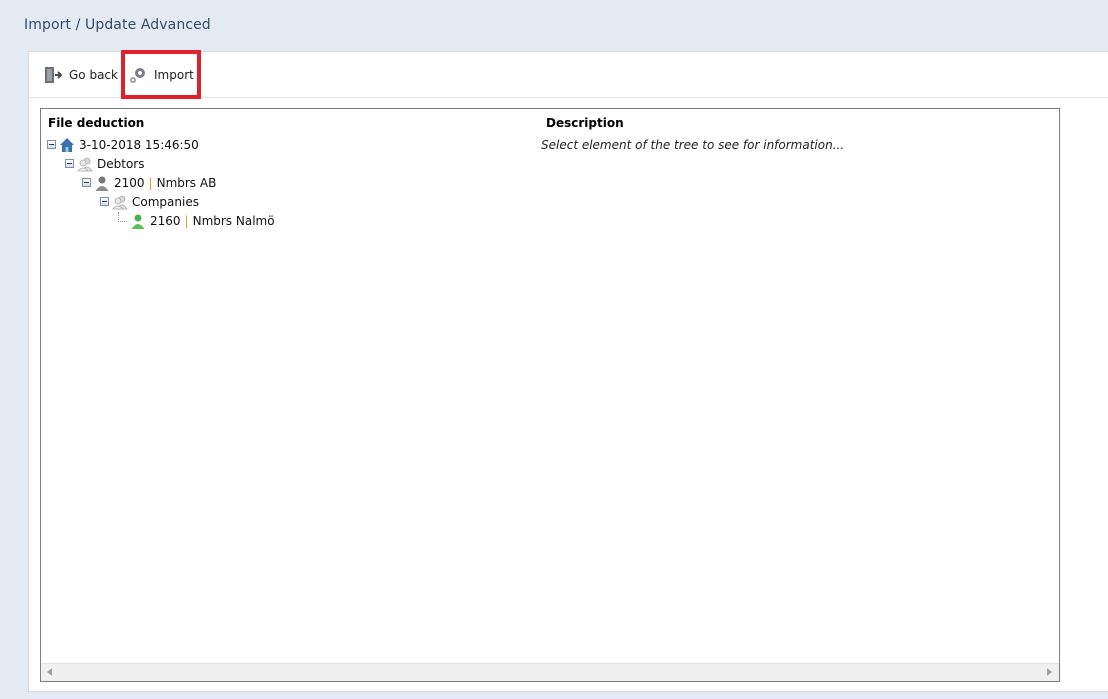 Image resolution: width=1108 pixels, height=699 pixels. I want to click on horizontal-scrollbar, so click(550, 672).